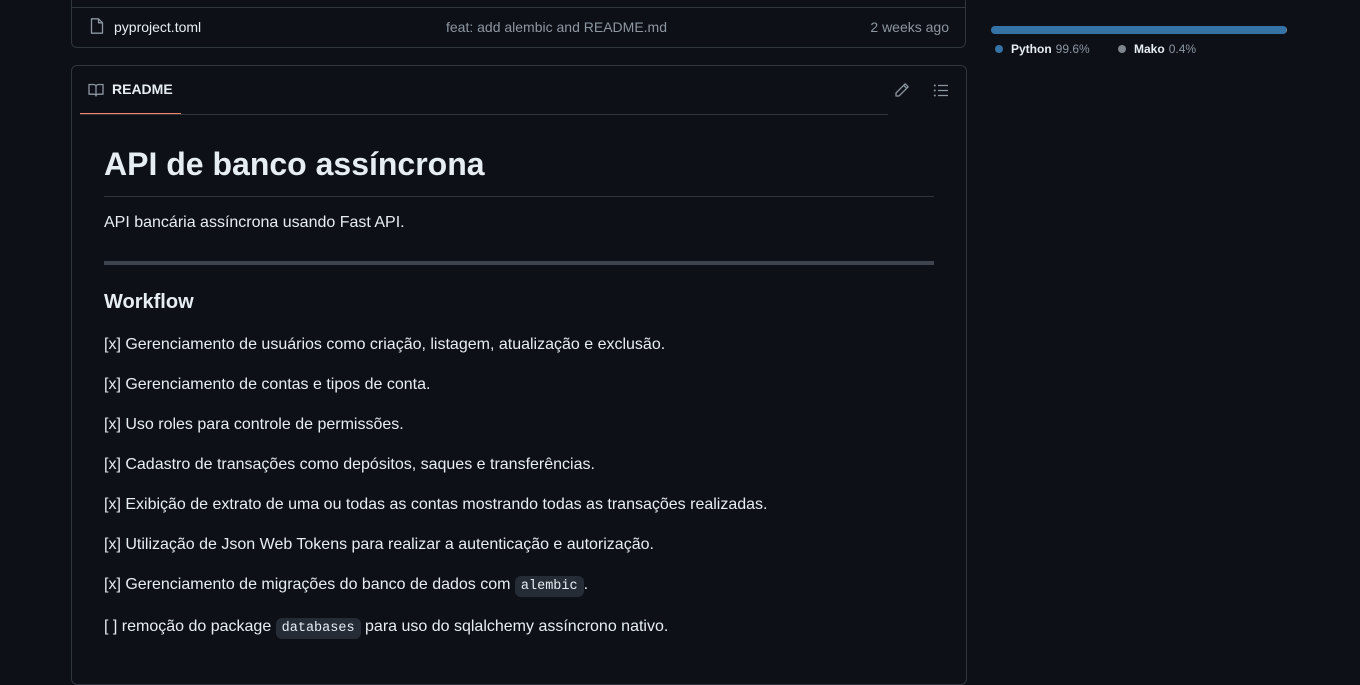  What do you see at coordinates (909, 27) in the screenshot?
I see `commit-date: 2 weeks ago` at bounding box center [909, 27].